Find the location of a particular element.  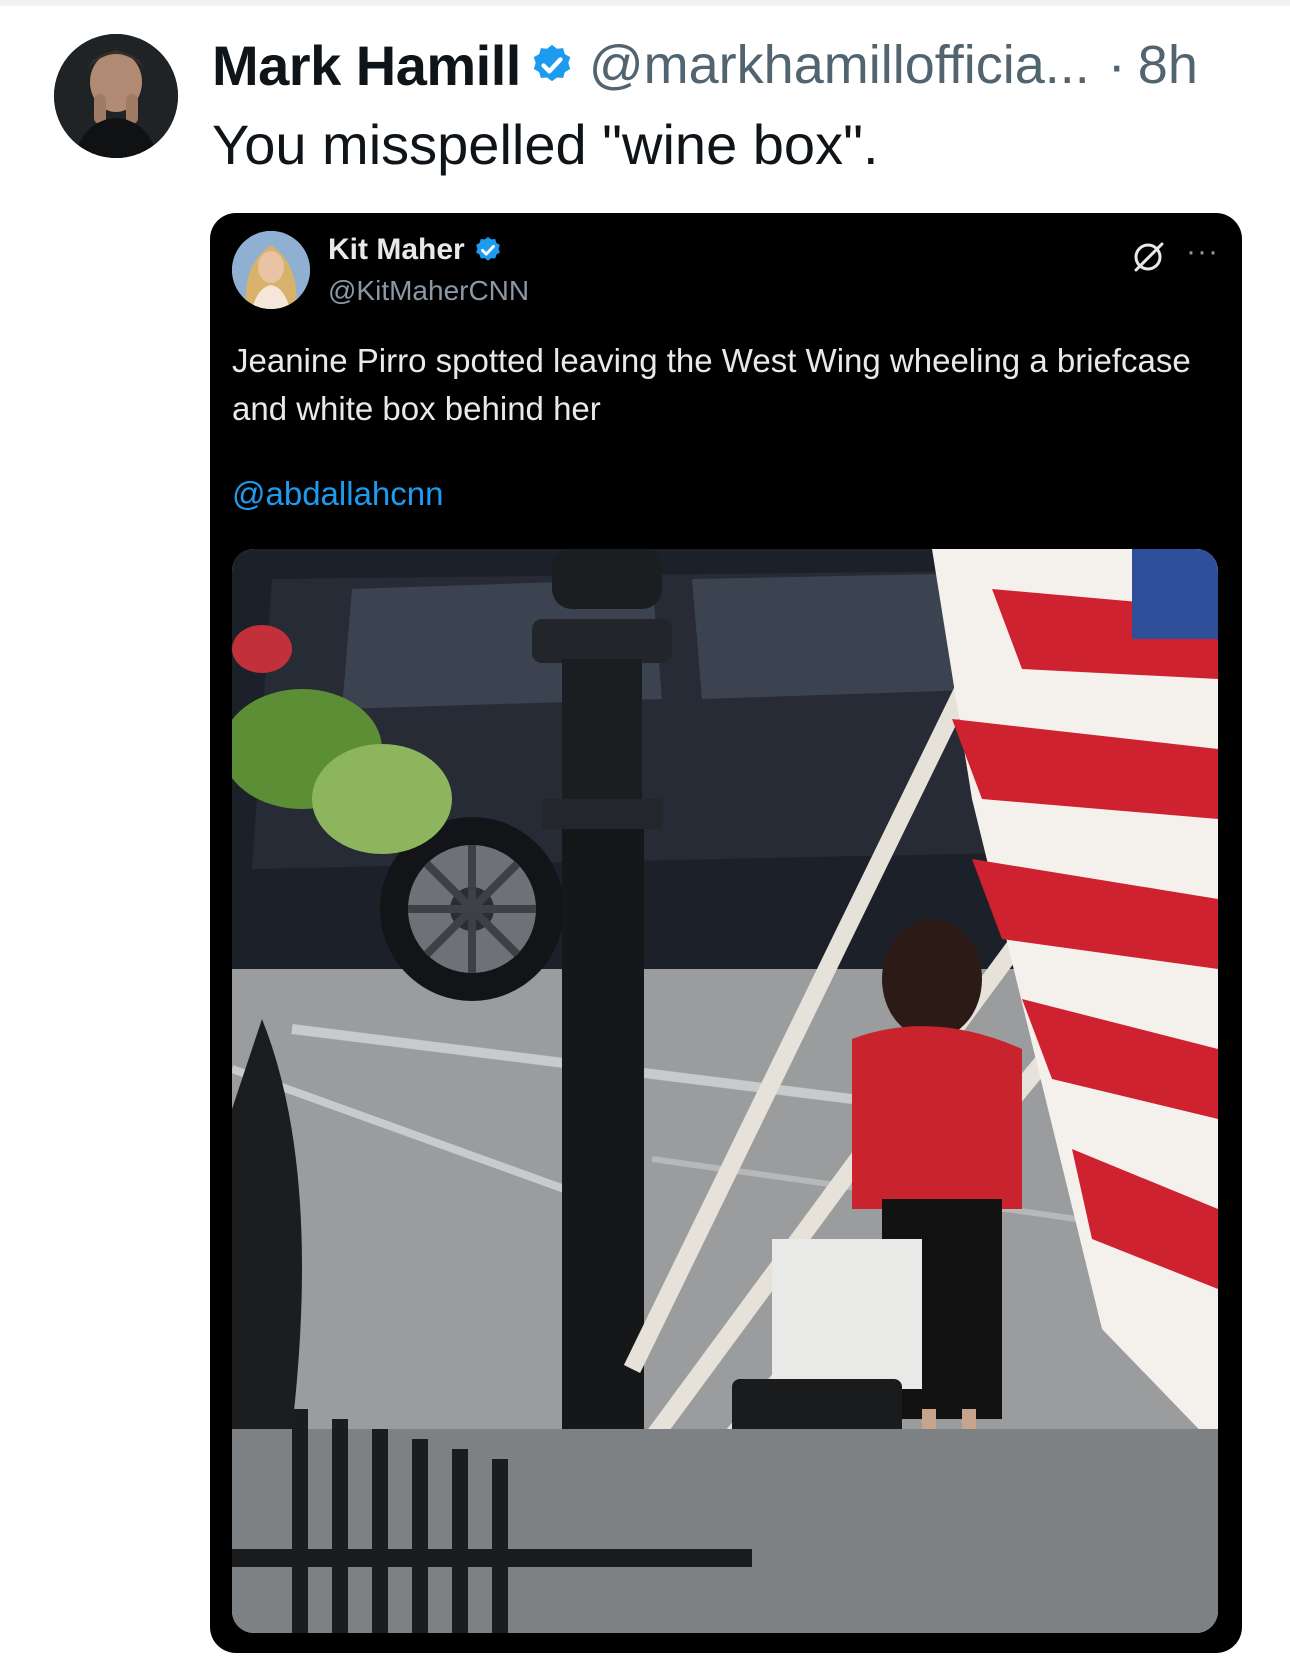

quoted-author-avatar is located at coordinates (271, 270).